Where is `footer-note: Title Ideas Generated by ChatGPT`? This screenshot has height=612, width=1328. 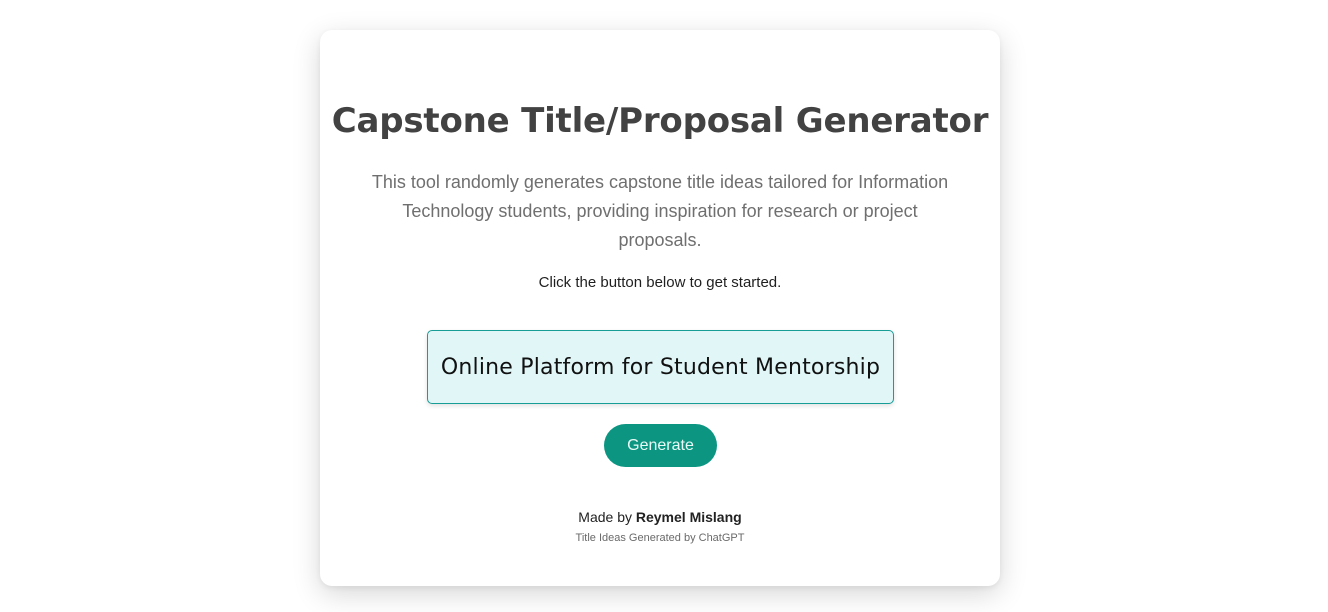
footer-note: Title Ideas Generated by ChatGPT is located at coordinates (660, 538).